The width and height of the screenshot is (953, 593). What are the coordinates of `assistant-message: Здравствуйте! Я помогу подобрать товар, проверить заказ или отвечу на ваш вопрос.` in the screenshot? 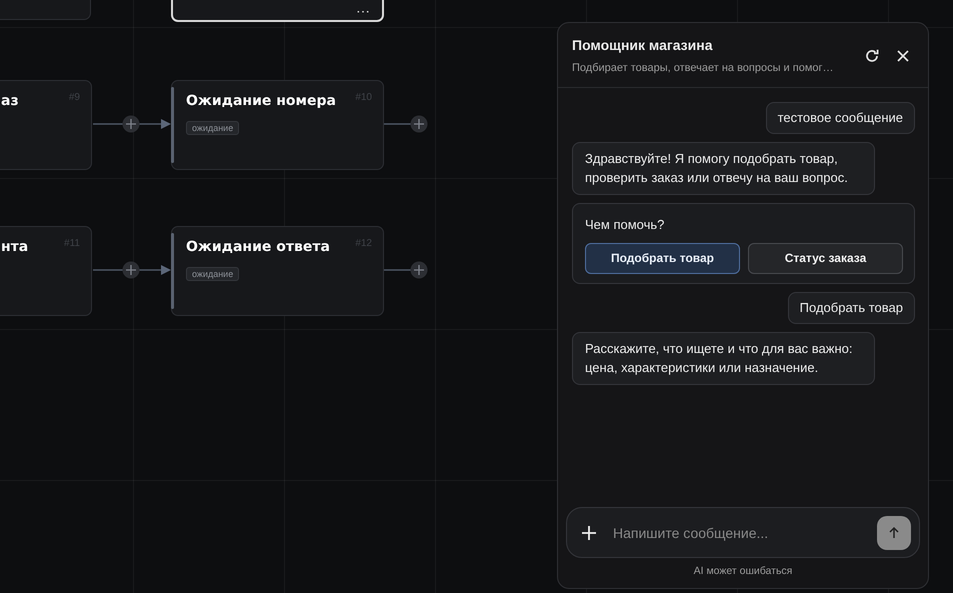 It's located at (723, 168).